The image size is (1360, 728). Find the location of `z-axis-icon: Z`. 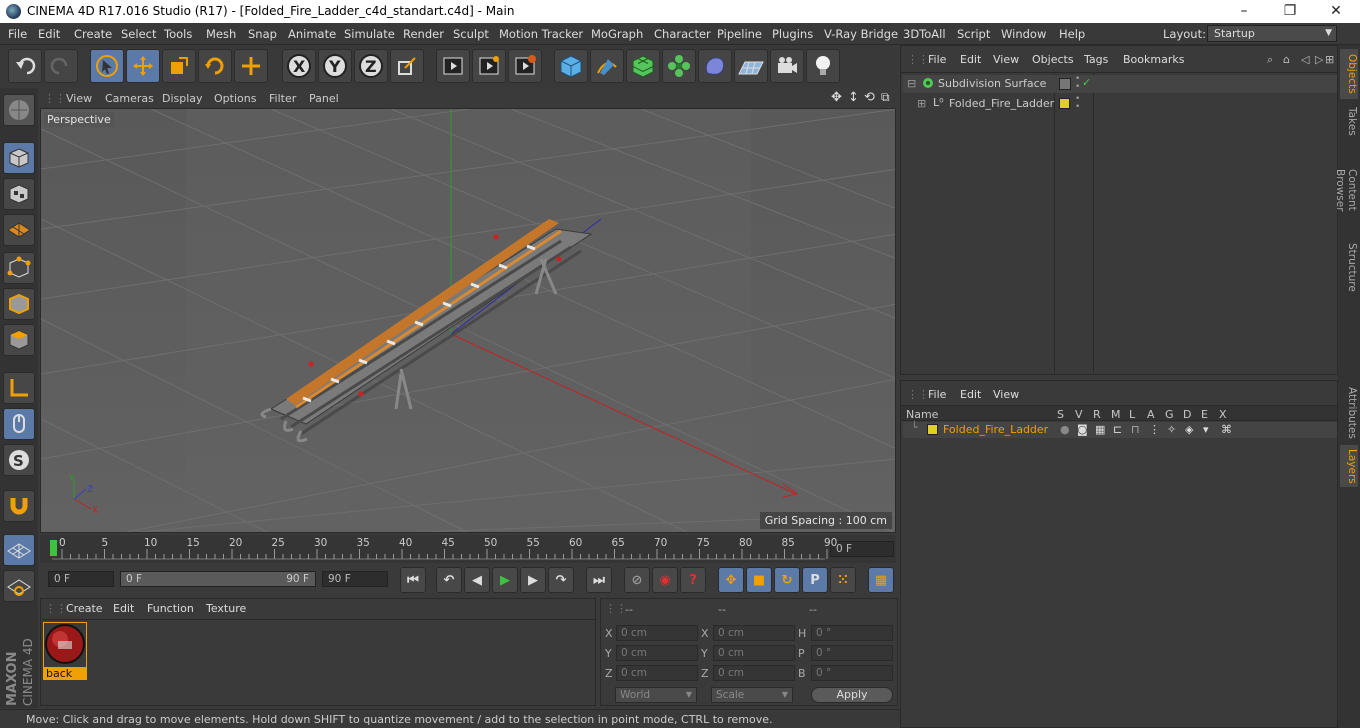

z-axis-icon: Z is located at coordinates (371, 66).